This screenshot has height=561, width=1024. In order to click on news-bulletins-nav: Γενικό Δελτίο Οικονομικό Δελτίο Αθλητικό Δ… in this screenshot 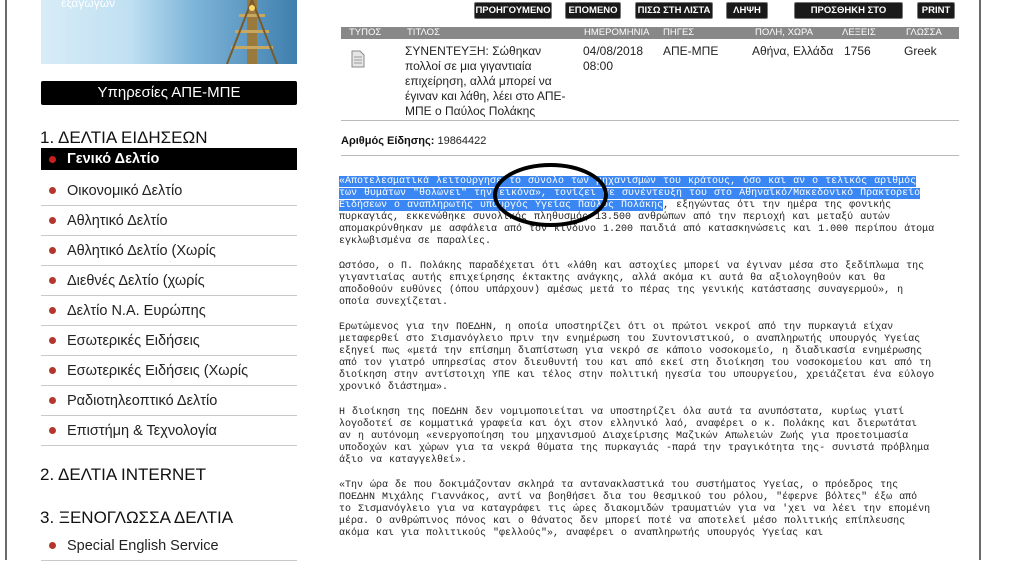, I will do `click(169, 297)`.